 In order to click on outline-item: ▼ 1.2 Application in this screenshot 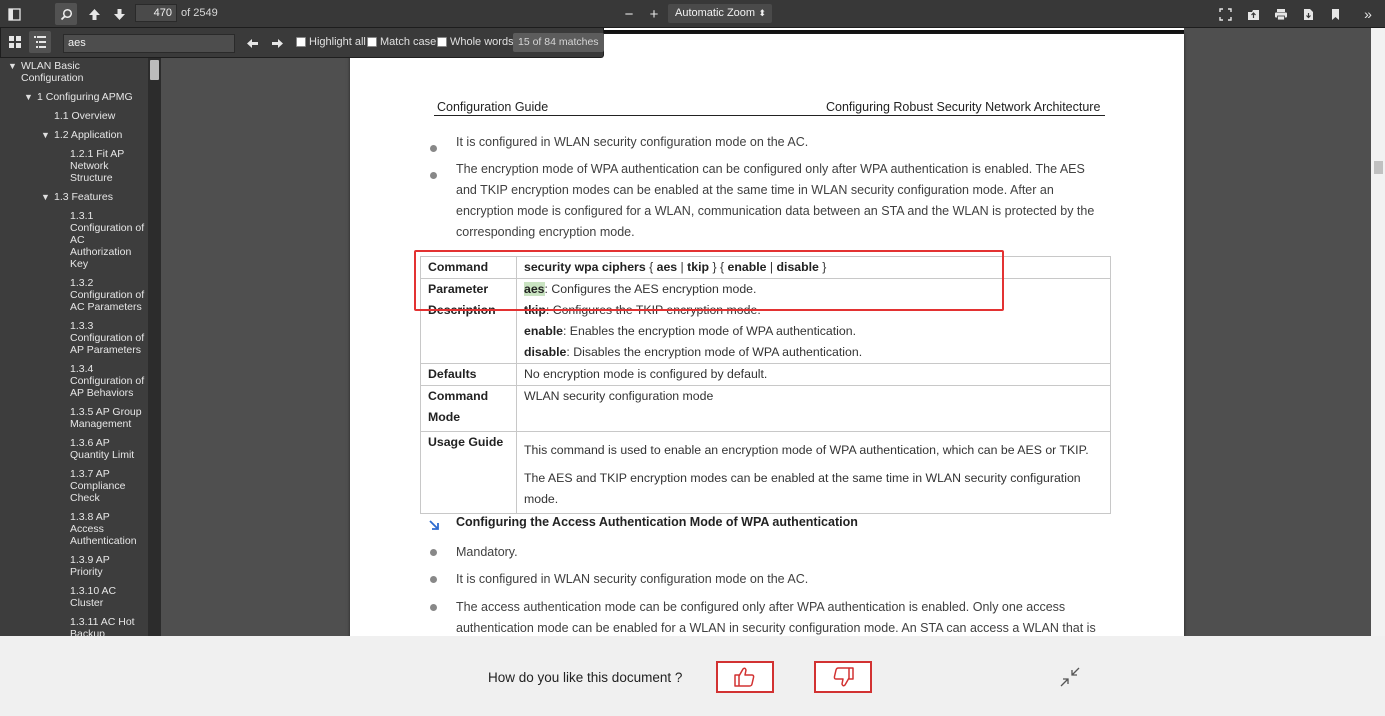, I will do `click(94, 135)`.